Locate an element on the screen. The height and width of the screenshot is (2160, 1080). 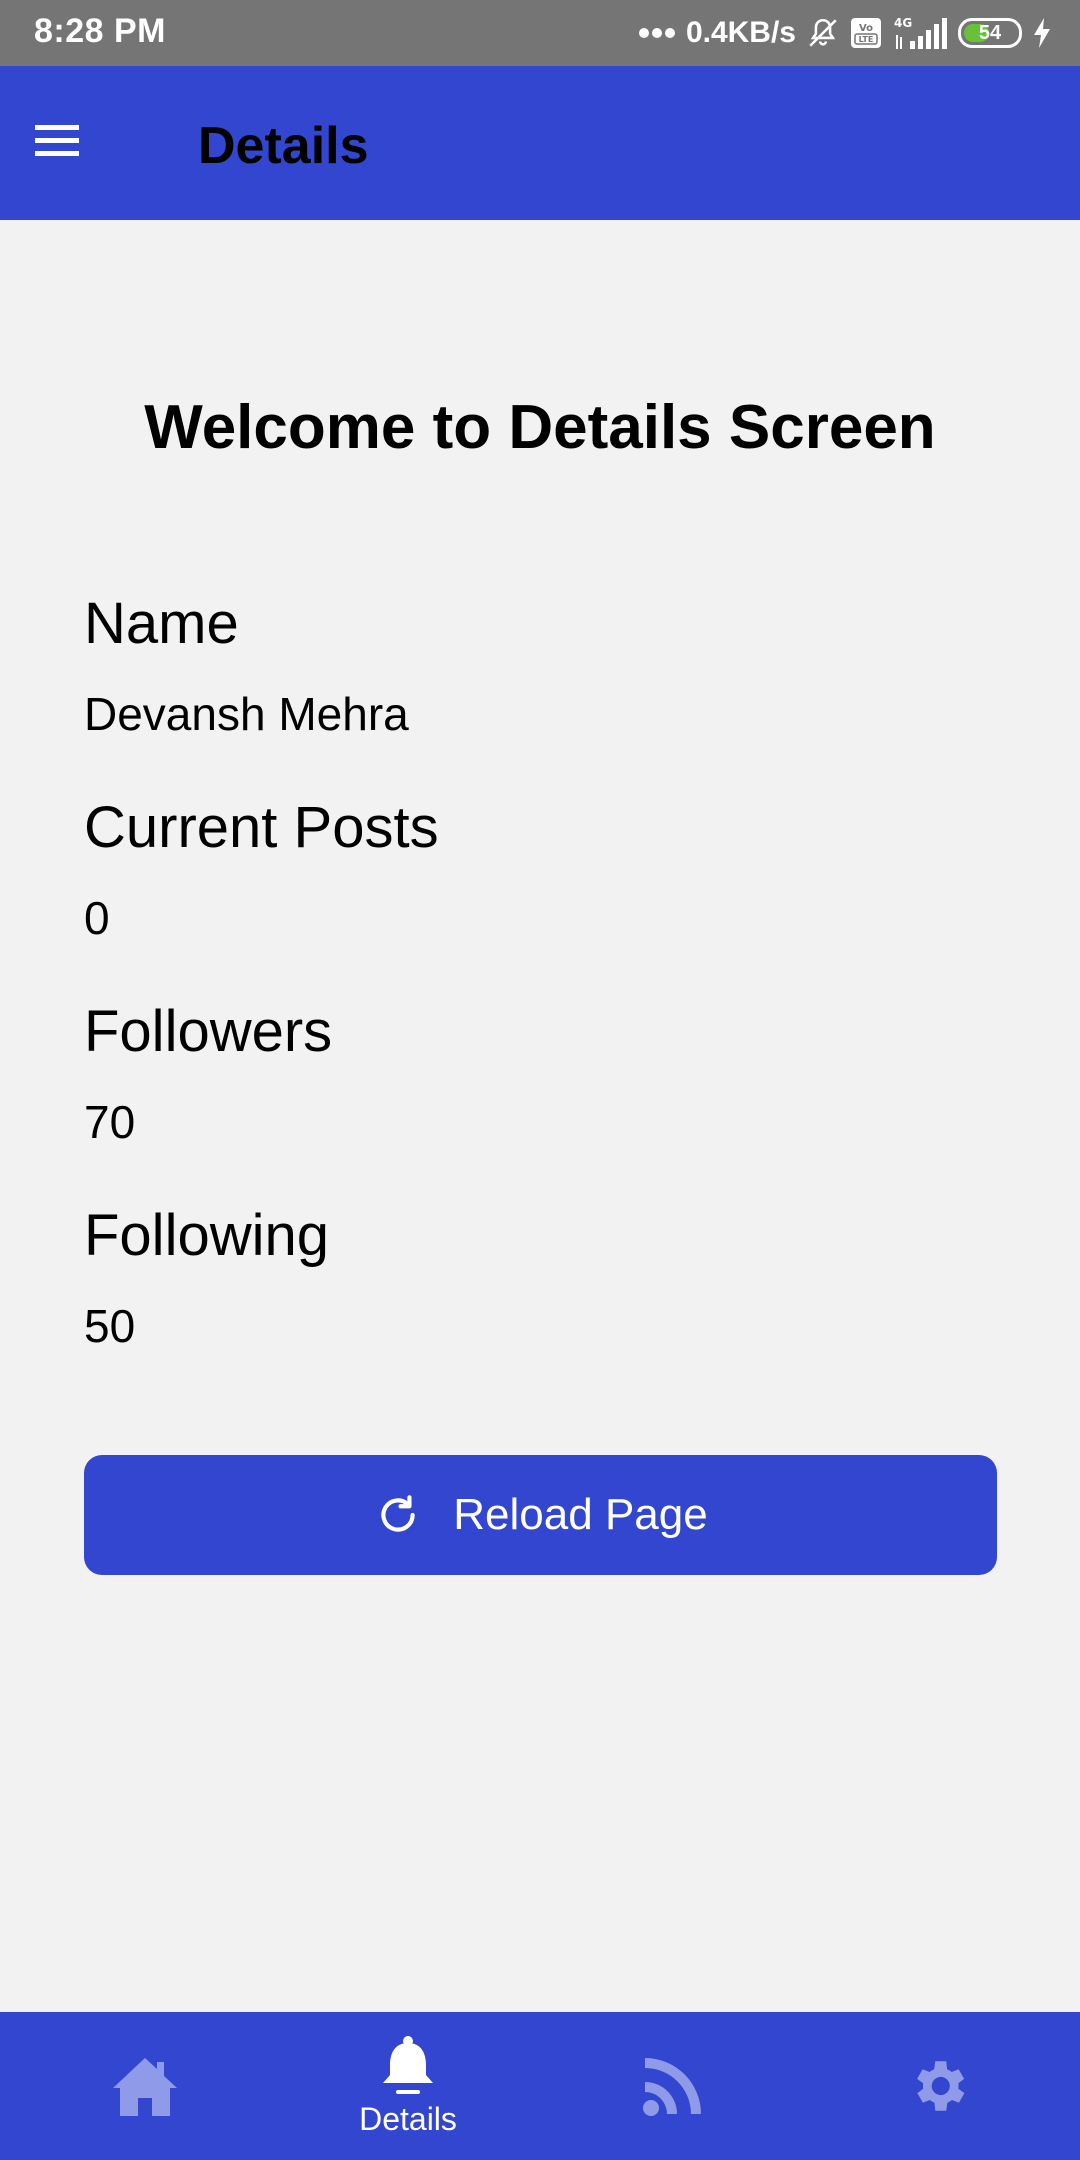
volte-icon: Vo LTE is located at coordinates (866, 33).